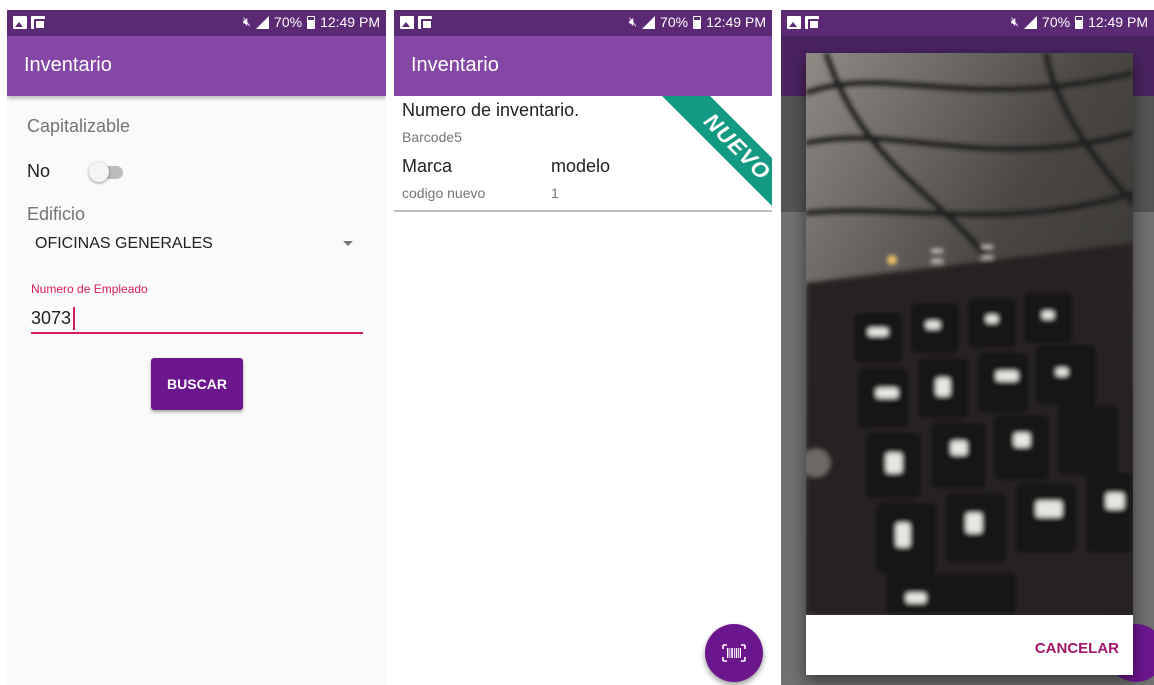 This screenshot has width=1154, height=685. I want to click on edificio-dropdown: OFICINAS GENERALES, so click(192, 246).